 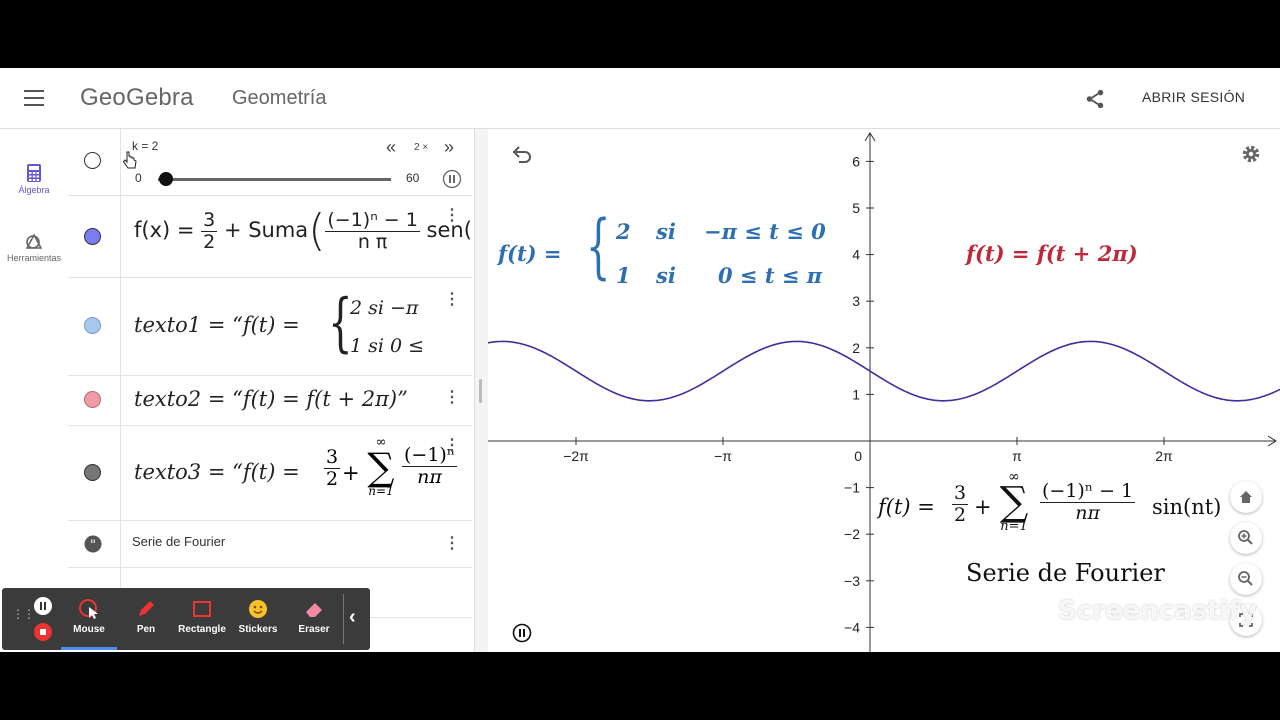 What do you see at coordinates (258, 619) in the screenshot?
I see `tool-stickers: Stickers` at bounding box center [258, 619].